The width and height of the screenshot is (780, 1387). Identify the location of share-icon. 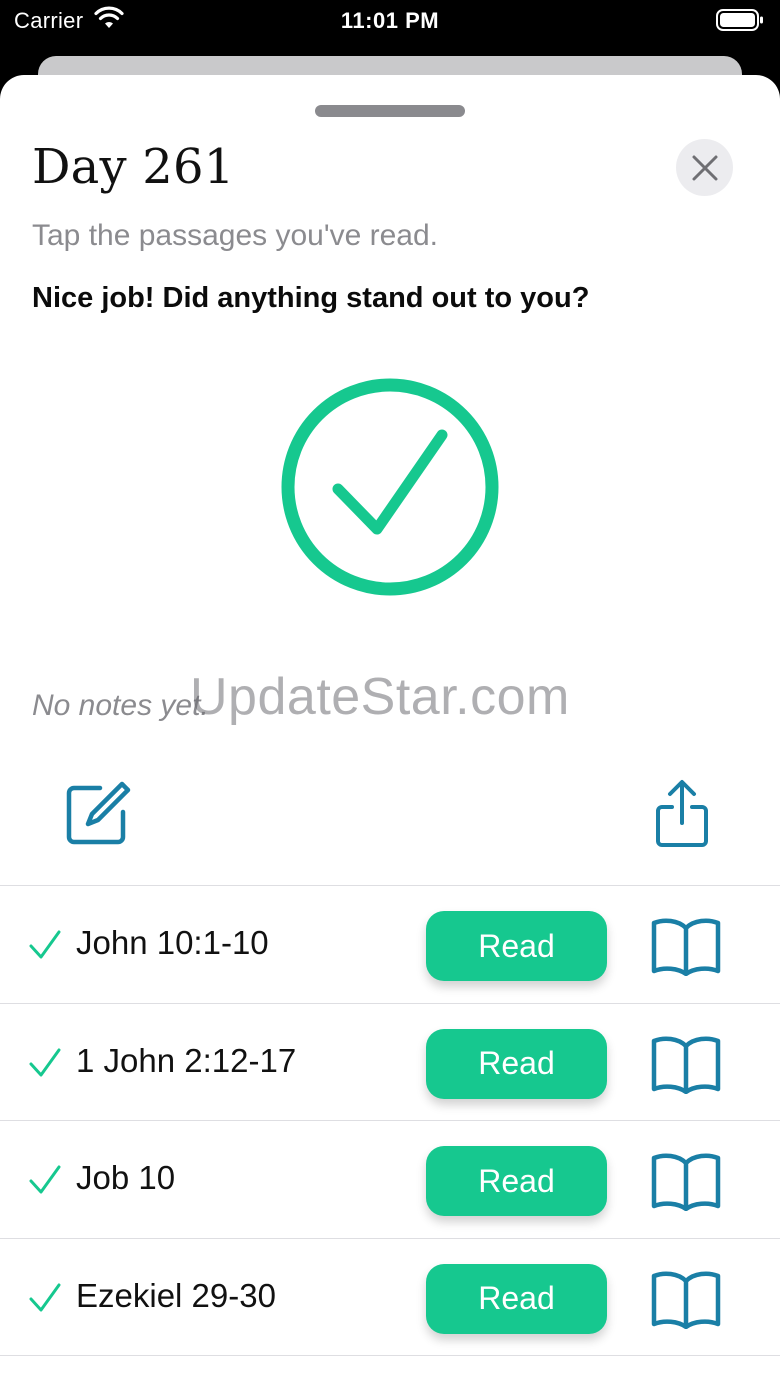
(682, 813).